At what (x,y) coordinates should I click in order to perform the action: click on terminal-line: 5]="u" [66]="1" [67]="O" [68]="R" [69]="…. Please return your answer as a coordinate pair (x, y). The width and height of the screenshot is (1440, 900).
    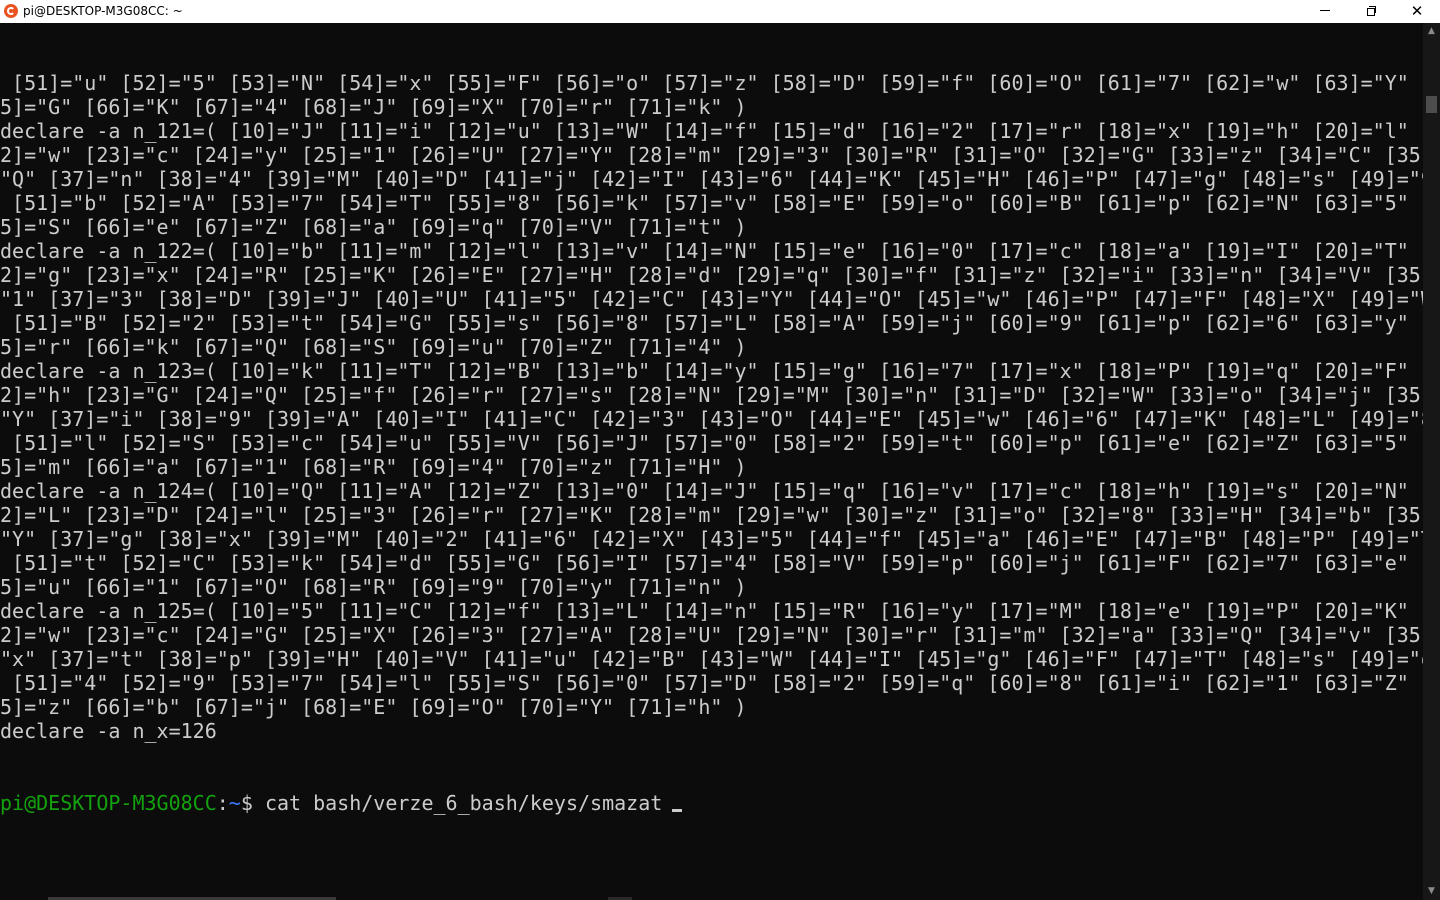
    Looking at the image, I should click on (373, 587).